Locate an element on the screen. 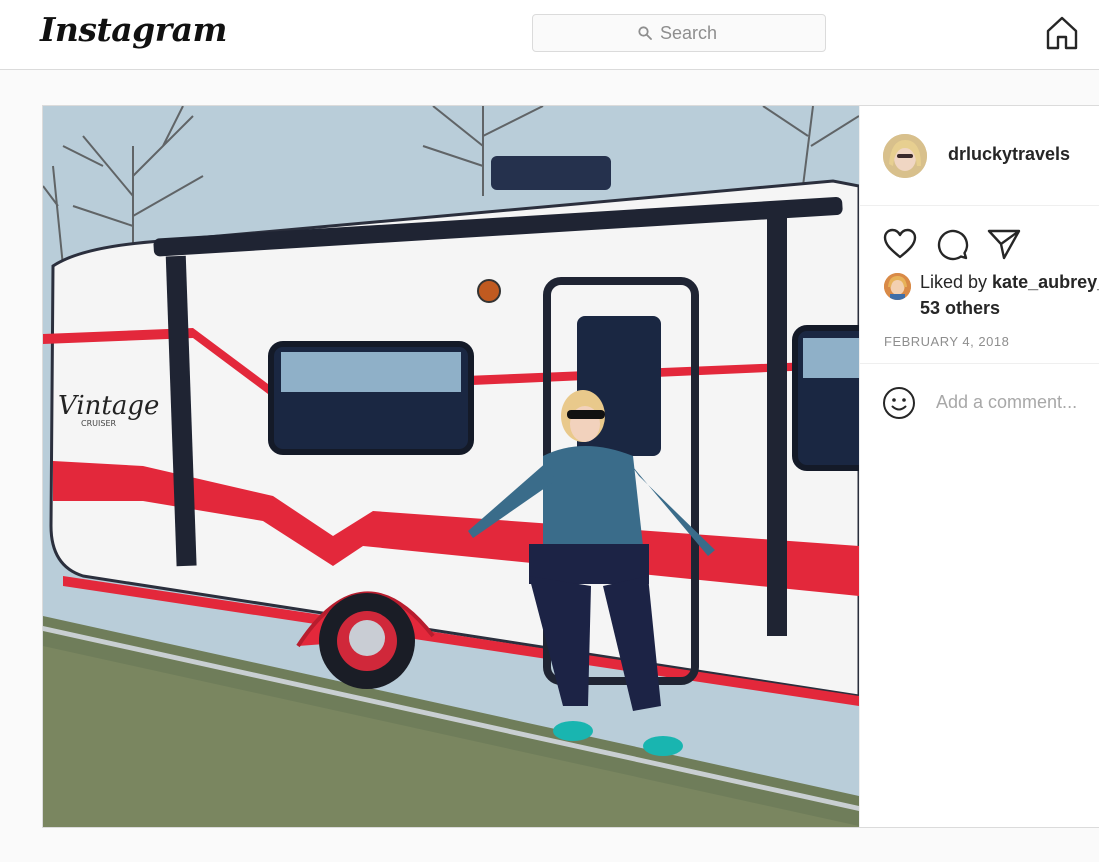  liked-by-user-link: kate_aubrey_ is located at coordinates (1045, 282).